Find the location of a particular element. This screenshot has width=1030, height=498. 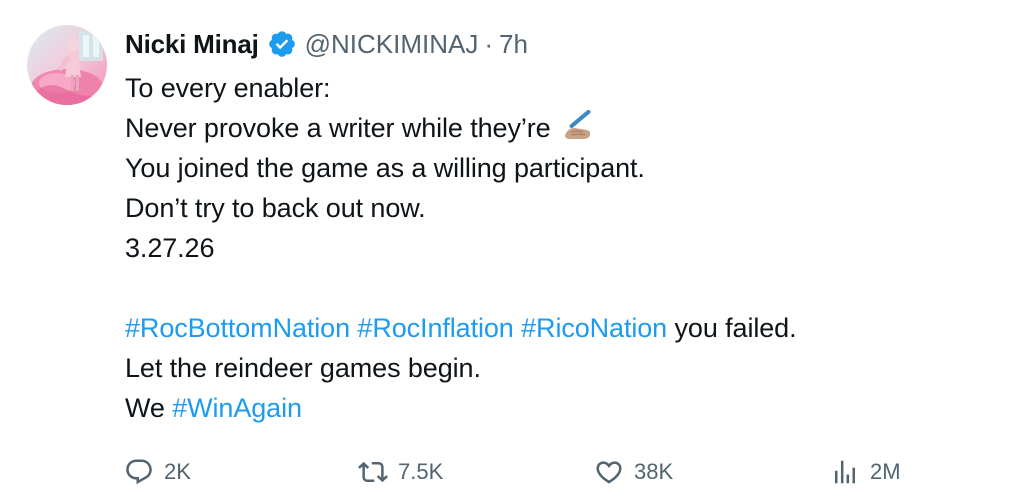

tweet-line: Let the reindeer games begin. is located at coordinates (303, 368).